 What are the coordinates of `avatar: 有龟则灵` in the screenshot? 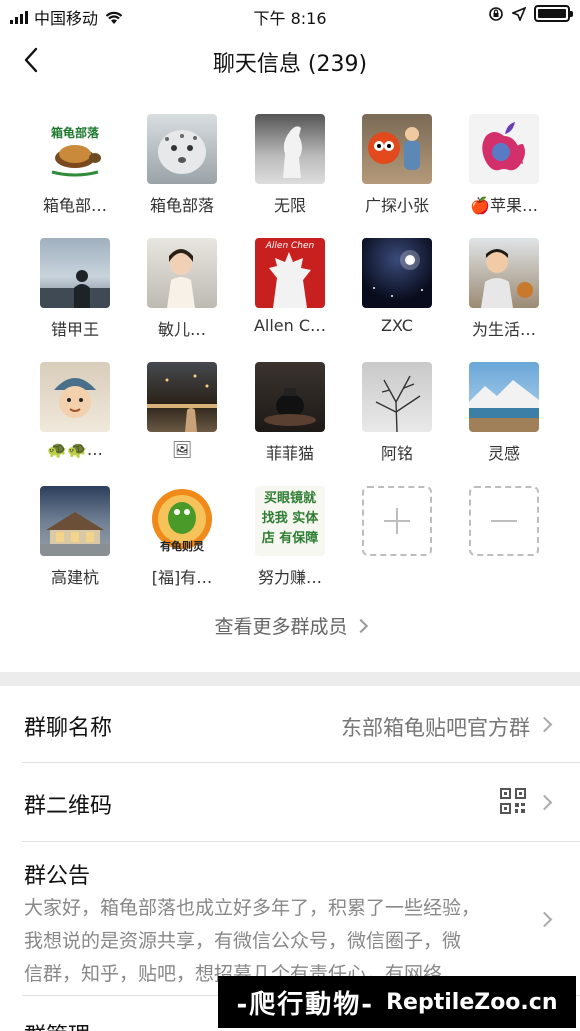 It's located at (182, 521).